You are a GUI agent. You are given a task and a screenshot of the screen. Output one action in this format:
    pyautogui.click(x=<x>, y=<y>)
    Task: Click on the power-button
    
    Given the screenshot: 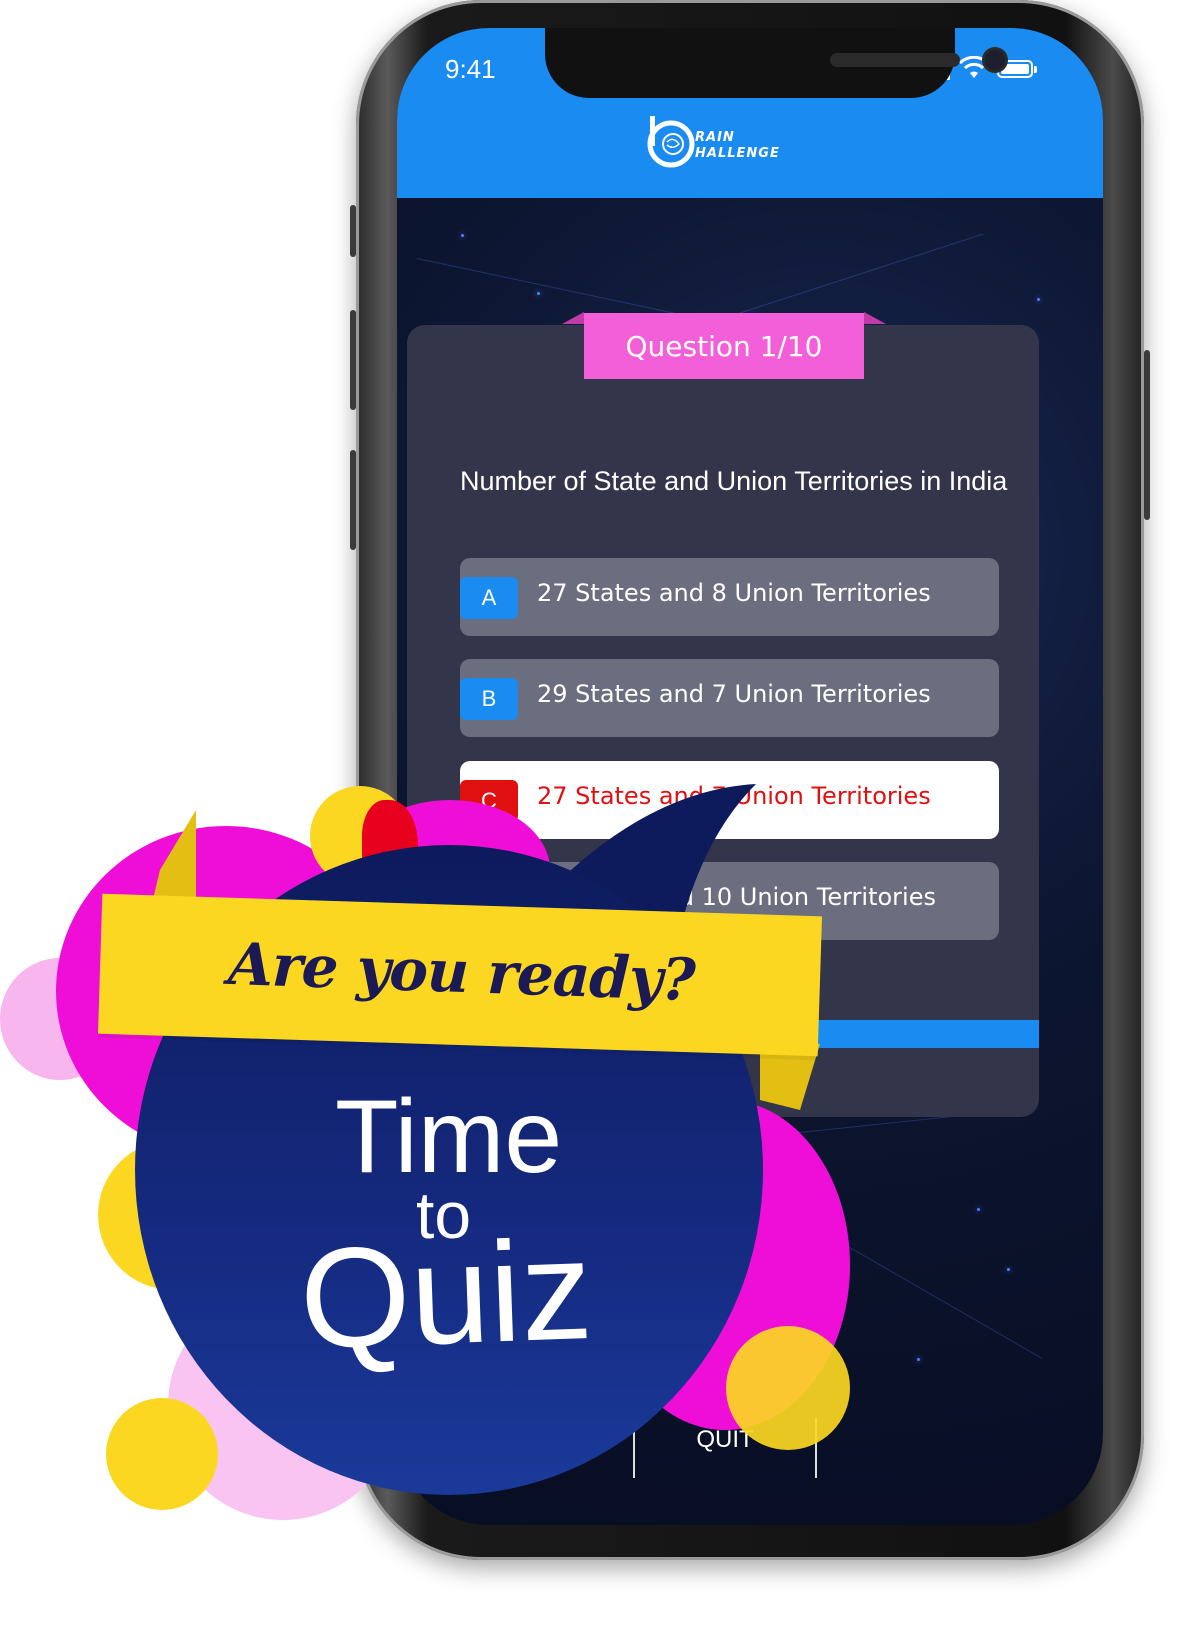 What is the action you would take?
    pyautogui.click(x=1147, y=435)
    